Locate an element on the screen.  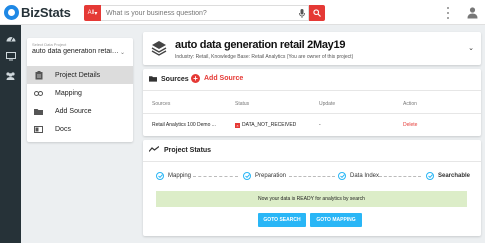
add-source-button: + Add Source is located at coordinates (217, 78).